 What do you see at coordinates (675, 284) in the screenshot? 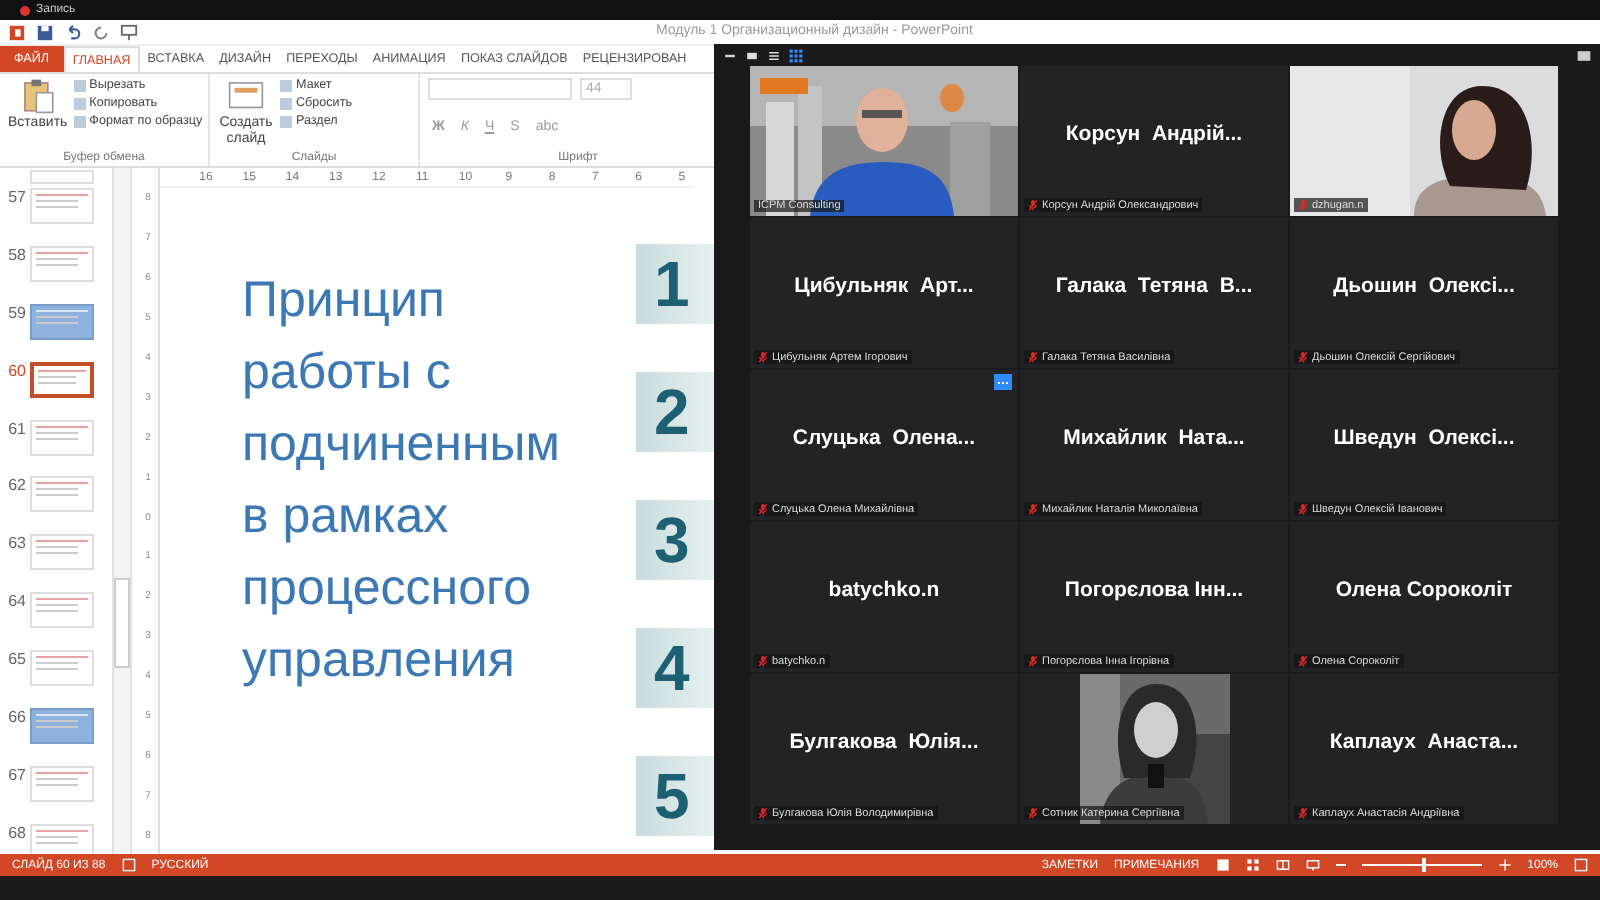
I see `step-number: 1` at bounding box center [675, 284].